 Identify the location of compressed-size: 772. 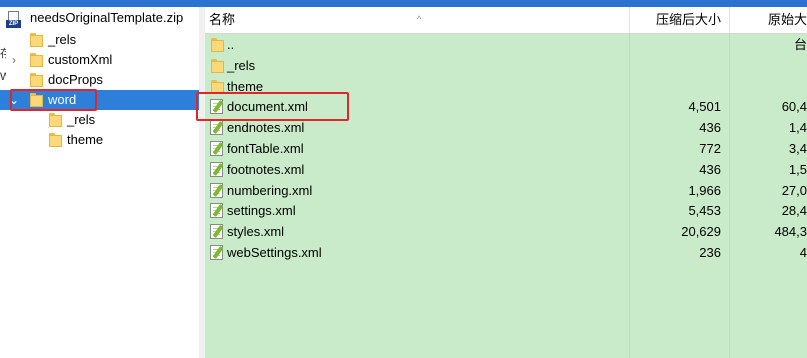
(710, 148).